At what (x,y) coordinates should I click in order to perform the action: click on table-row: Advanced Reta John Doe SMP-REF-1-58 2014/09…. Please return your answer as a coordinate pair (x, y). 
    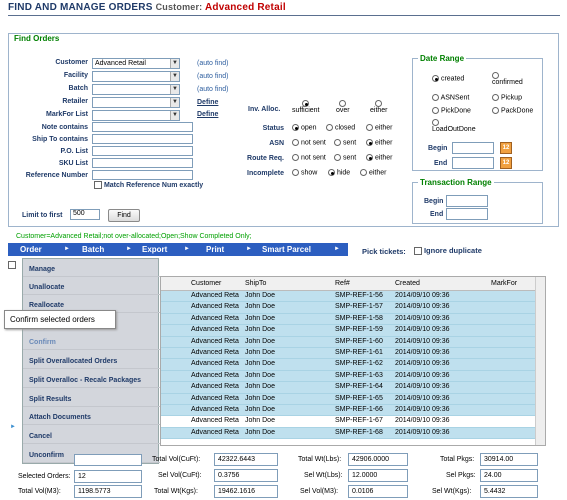
    Looking at the image, I should click on (353, 319).